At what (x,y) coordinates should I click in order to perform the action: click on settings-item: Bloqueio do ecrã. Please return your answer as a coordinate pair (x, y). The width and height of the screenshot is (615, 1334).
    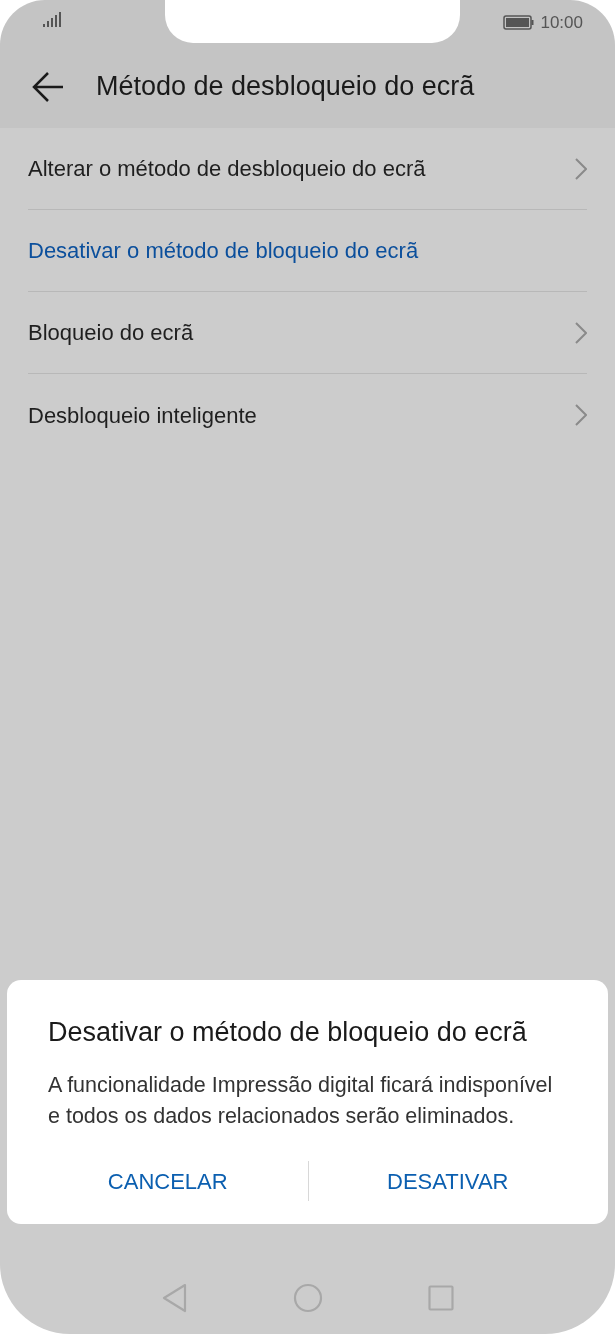
    Looking at the image, I should click on (301, 332).